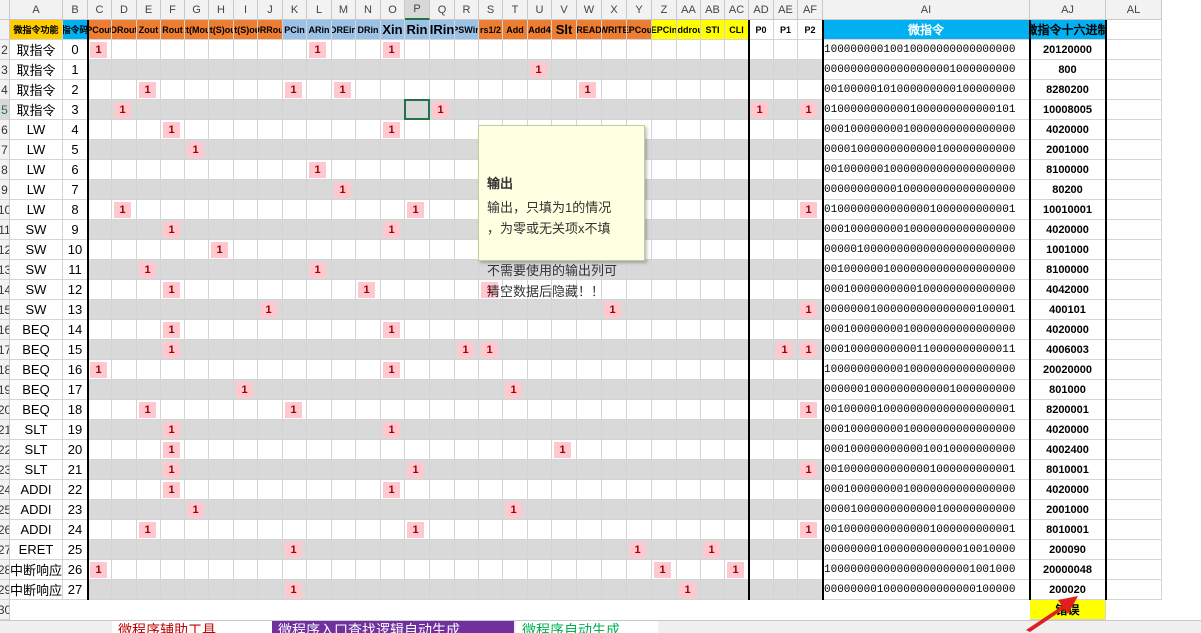  What do you see at coordinates (587, 627) in the screenshot?
I see `sheet-tab-auto-generate: 微程序自动生成` at bounding box center [587, 627].